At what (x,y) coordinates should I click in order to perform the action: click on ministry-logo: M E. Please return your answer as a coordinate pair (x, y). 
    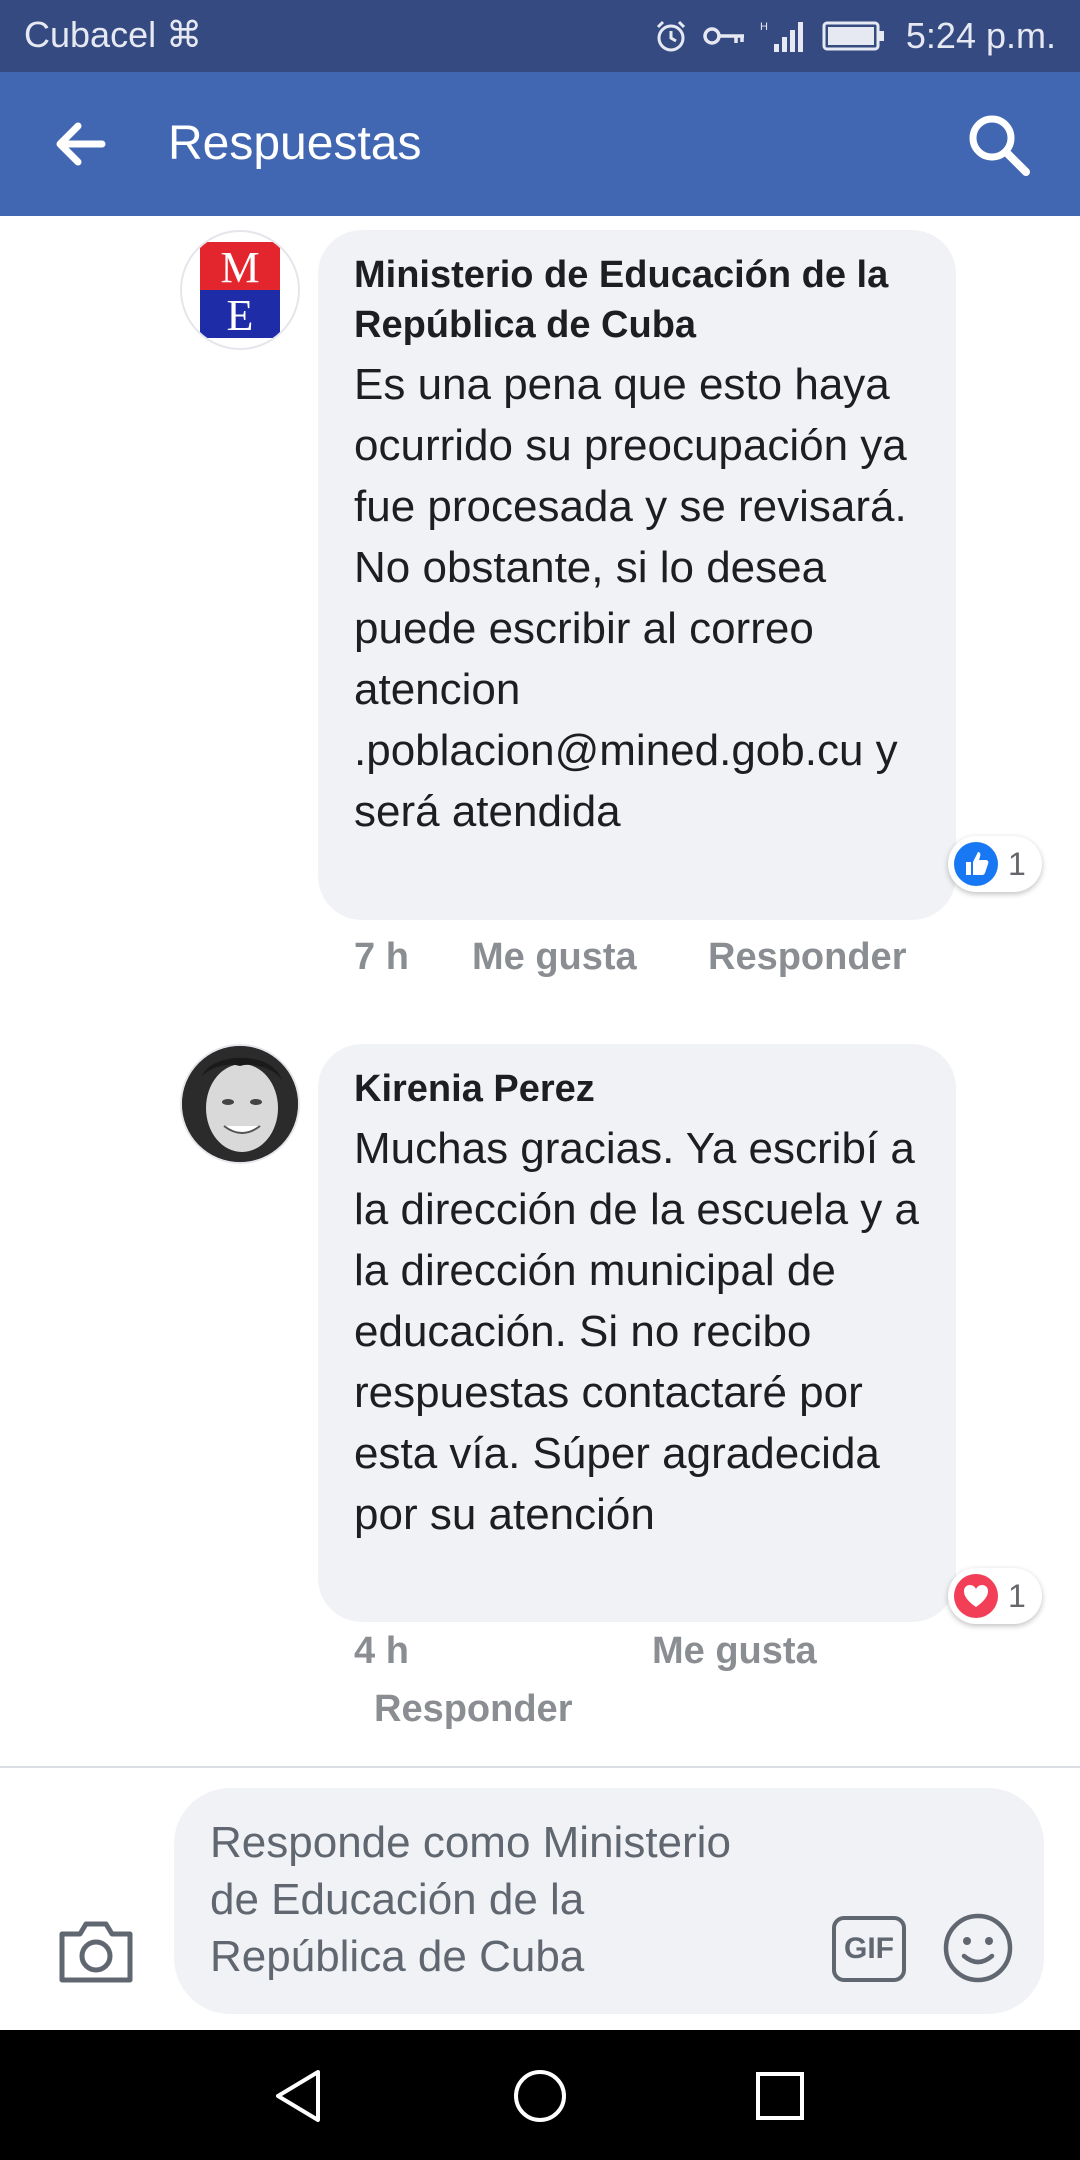
    Looking at the image, I should click on (240, 291).